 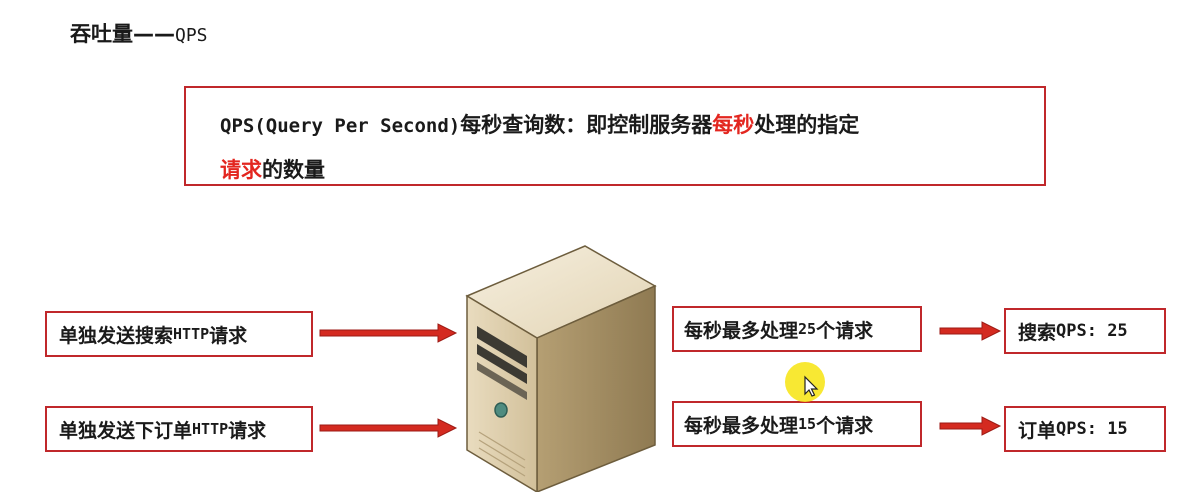 I want to click on search-capacity-post: 个请求, so click(x=845, y=330).